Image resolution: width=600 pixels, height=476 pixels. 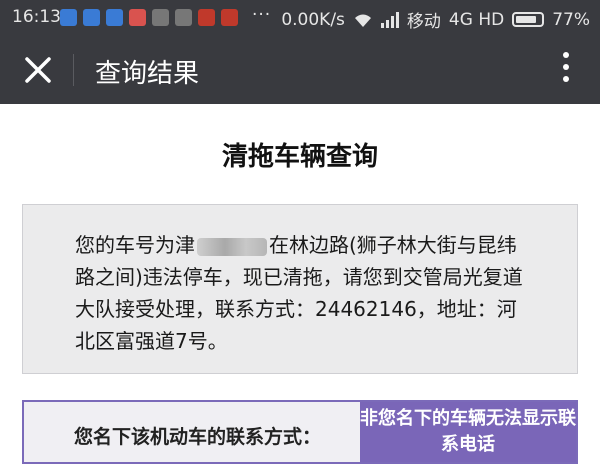 What do you see at coordinates (468, 432) in the screenshot?
I see `contact-unavailable-button: 非您名下的车辆无法显示联系电话` at bounding box center [468, 432].